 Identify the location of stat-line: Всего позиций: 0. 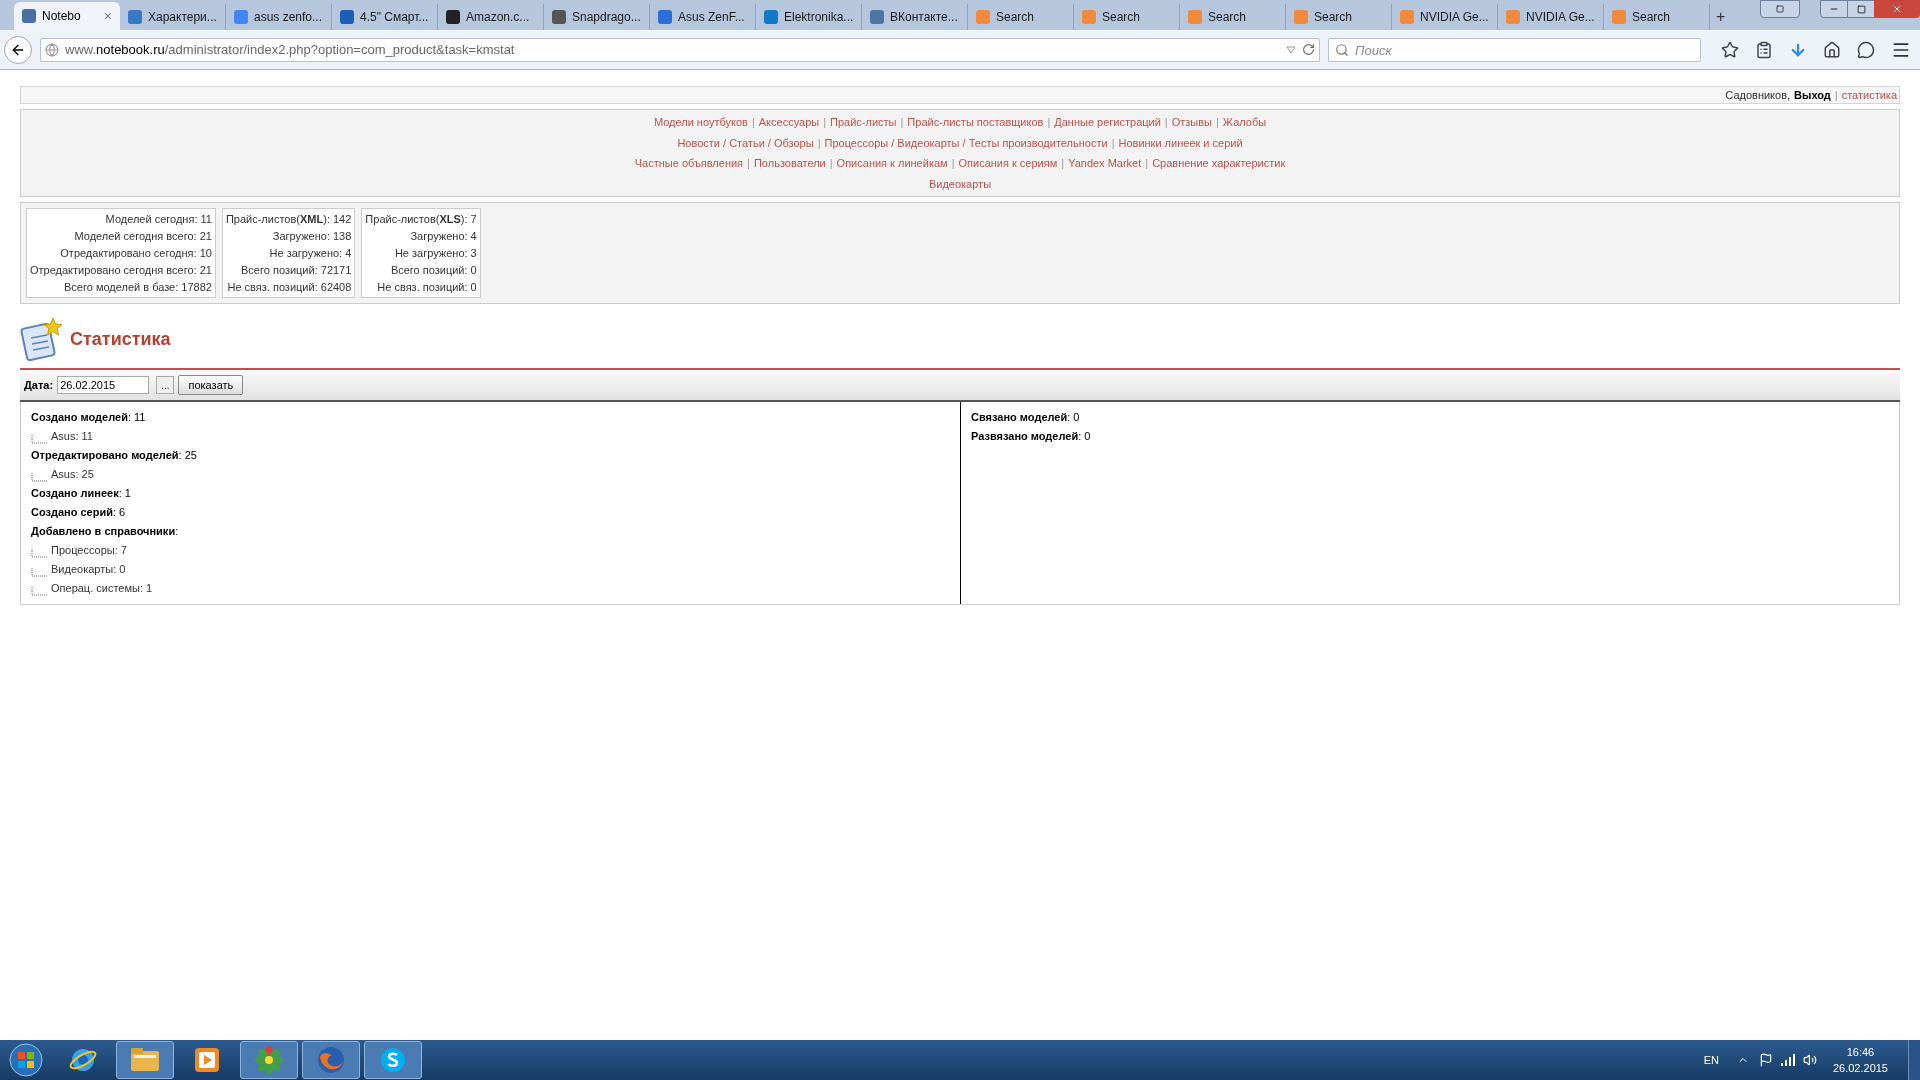
(433, 270).